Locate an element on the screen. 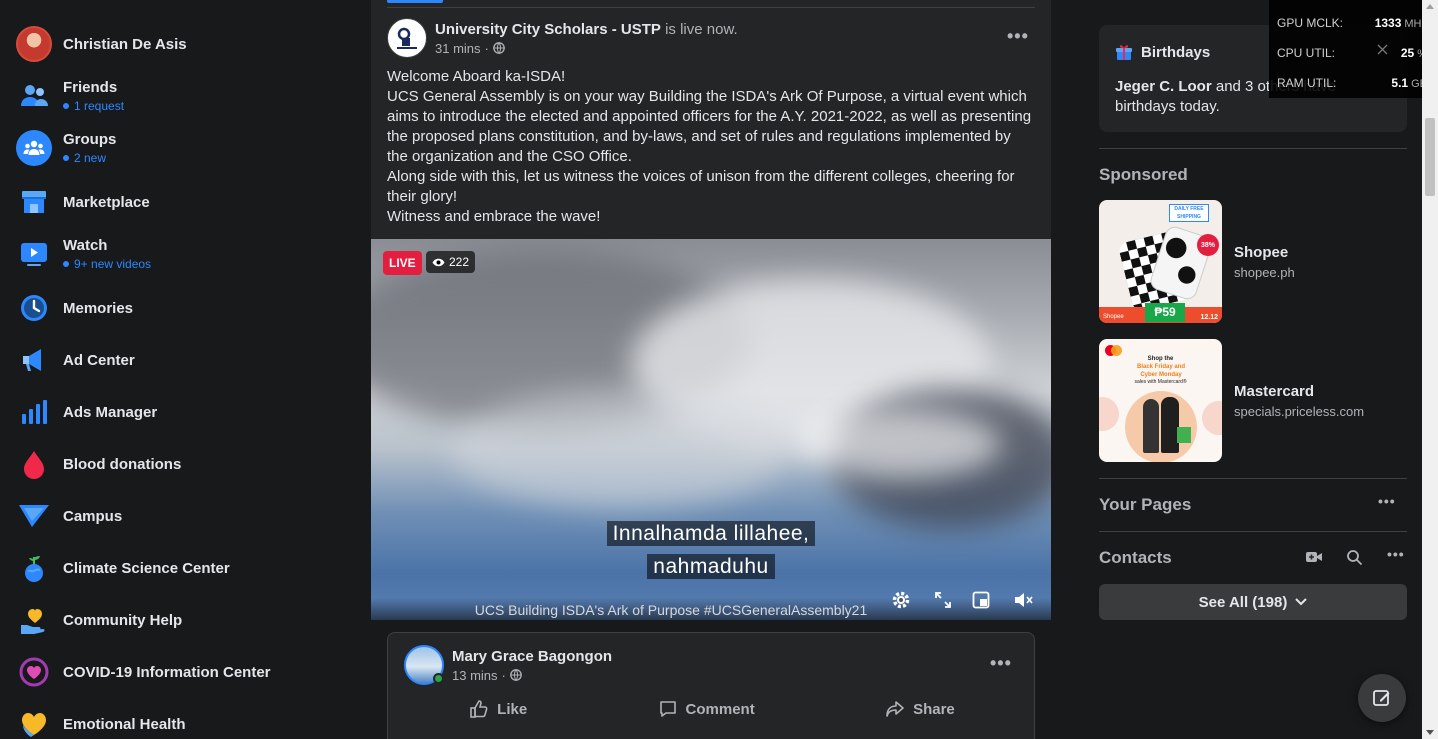 The width and height of the screenshot is (1438, 739). settings-gear-icon is located at coordinates (901, 600).